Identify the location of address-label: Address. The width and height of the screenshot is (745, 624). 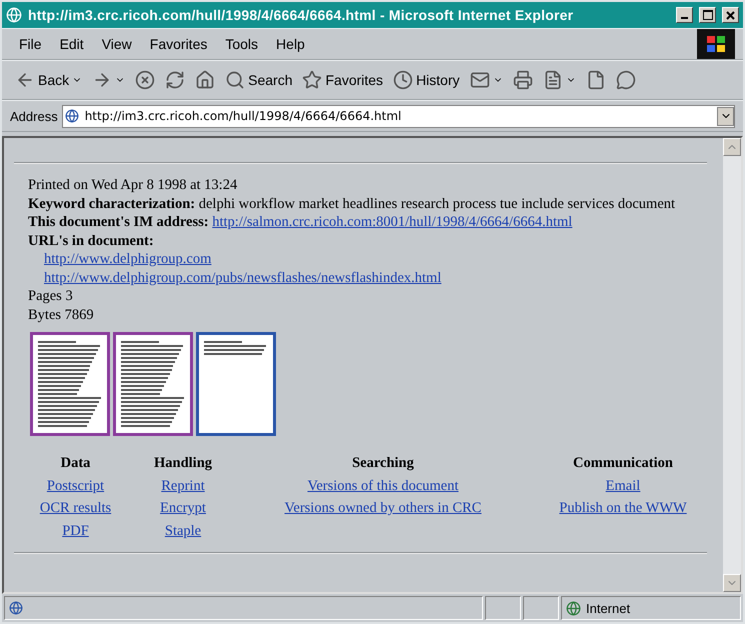
(34, 116).